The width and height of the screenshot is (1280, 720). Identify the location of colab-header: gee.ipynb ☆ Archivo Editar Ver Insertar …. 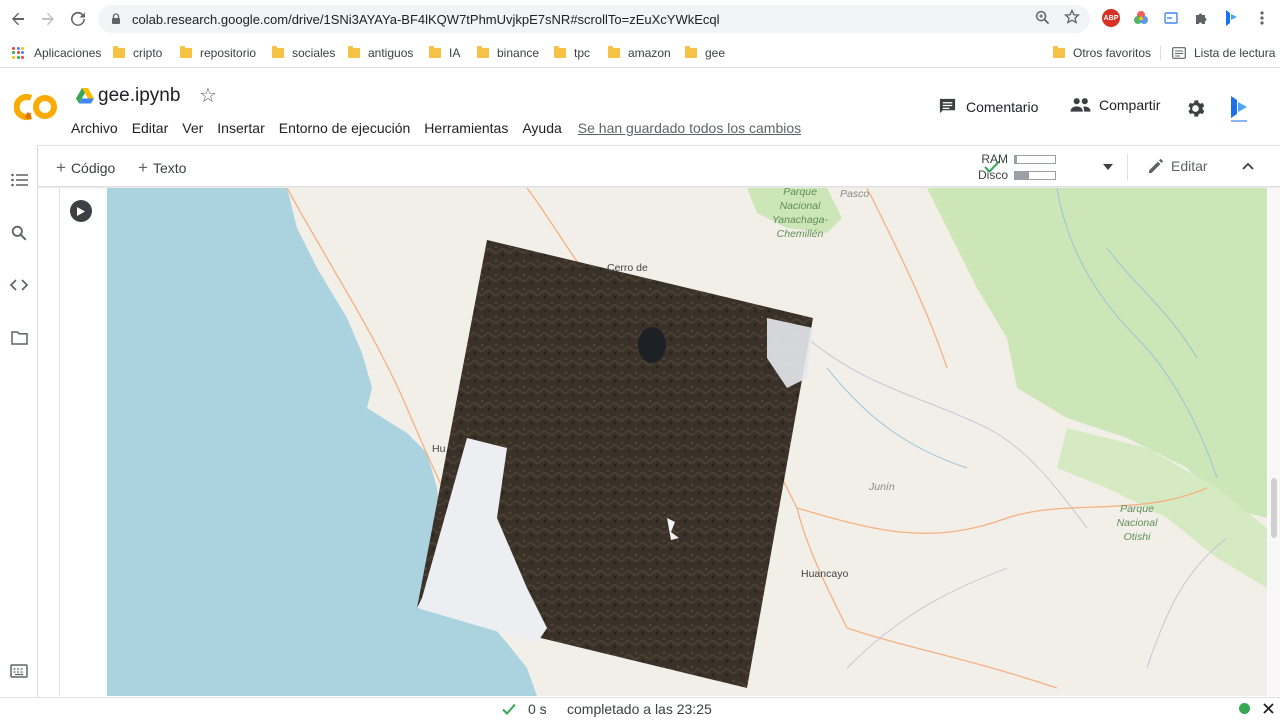
(640, 107).